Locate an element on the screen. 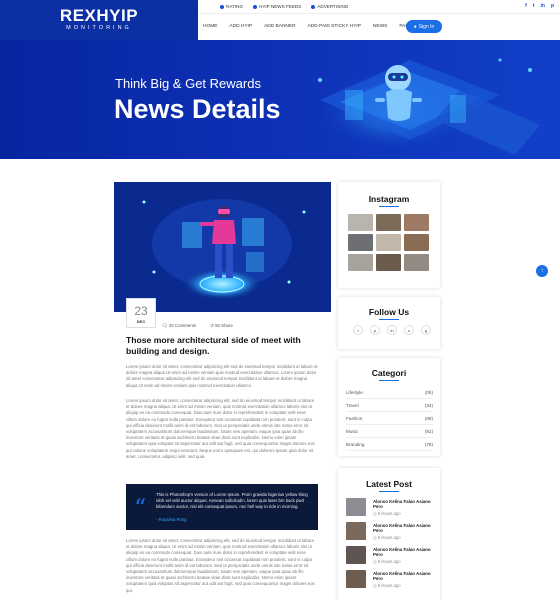 This screenshot has height=600, width=560. logo-subtitle: MONITORING is located at coordinates (99, 28).